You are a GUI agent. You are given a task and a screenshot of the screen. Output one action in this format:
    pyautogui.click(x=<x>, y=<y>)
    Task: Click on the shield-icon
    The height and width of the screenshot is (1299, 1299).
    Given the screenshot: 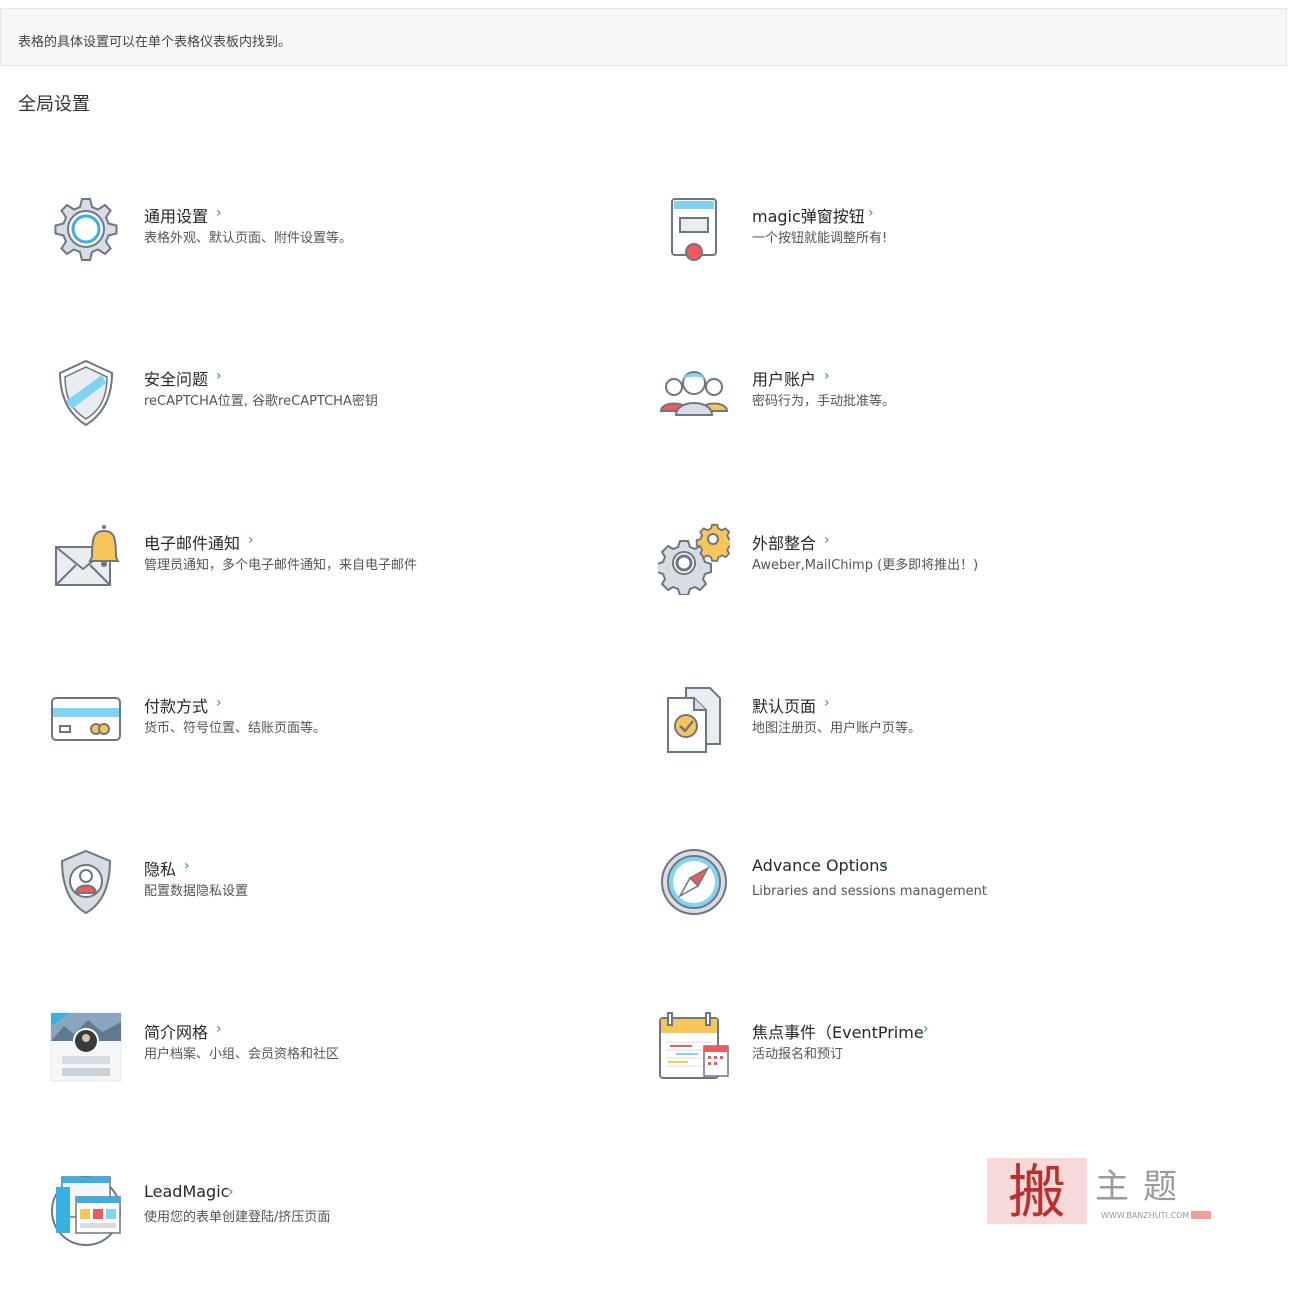 What is the action you would take?
    pyautogui.click(x=86, y=395)
    